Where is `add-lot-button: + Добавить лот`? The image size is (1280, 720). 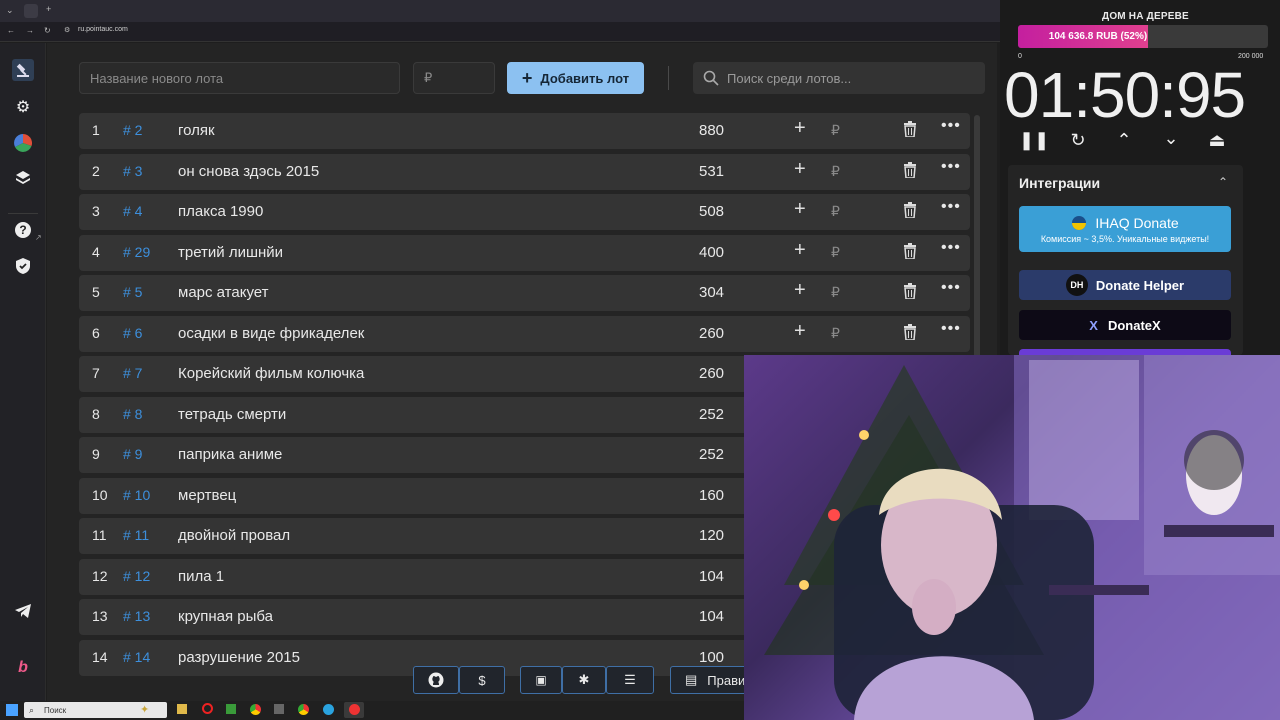 add-lot-button: + Добавить лот is located at coordinates (575, 78).